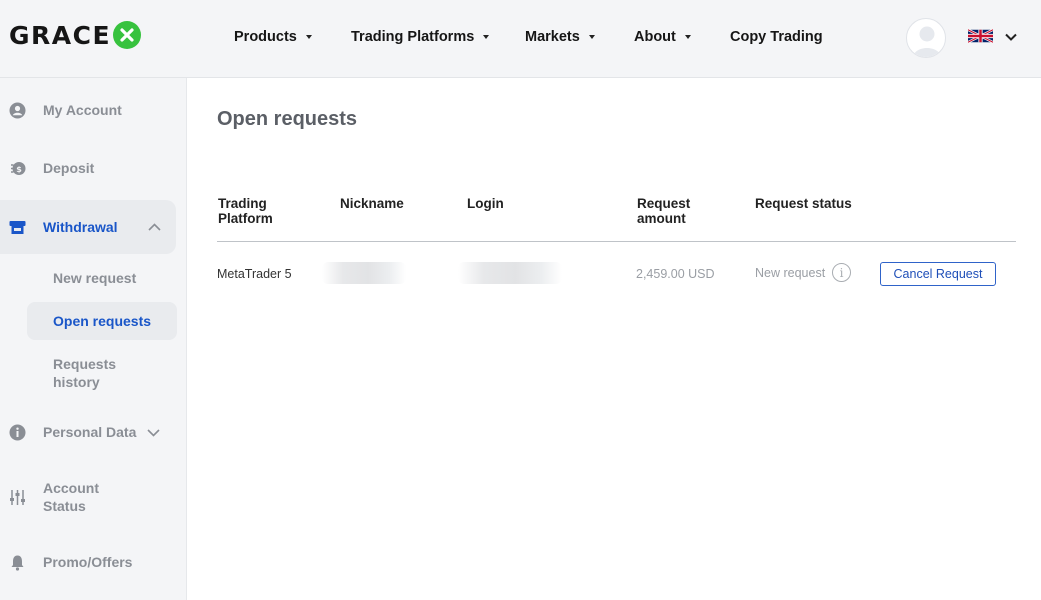 The width and height of the screenshot is (1041, 600). What do you see at coordinates (675, 274) in the screenshot?
I see `cell-request-amount: 2,459.00 USD` at bounding box center [675, 274].